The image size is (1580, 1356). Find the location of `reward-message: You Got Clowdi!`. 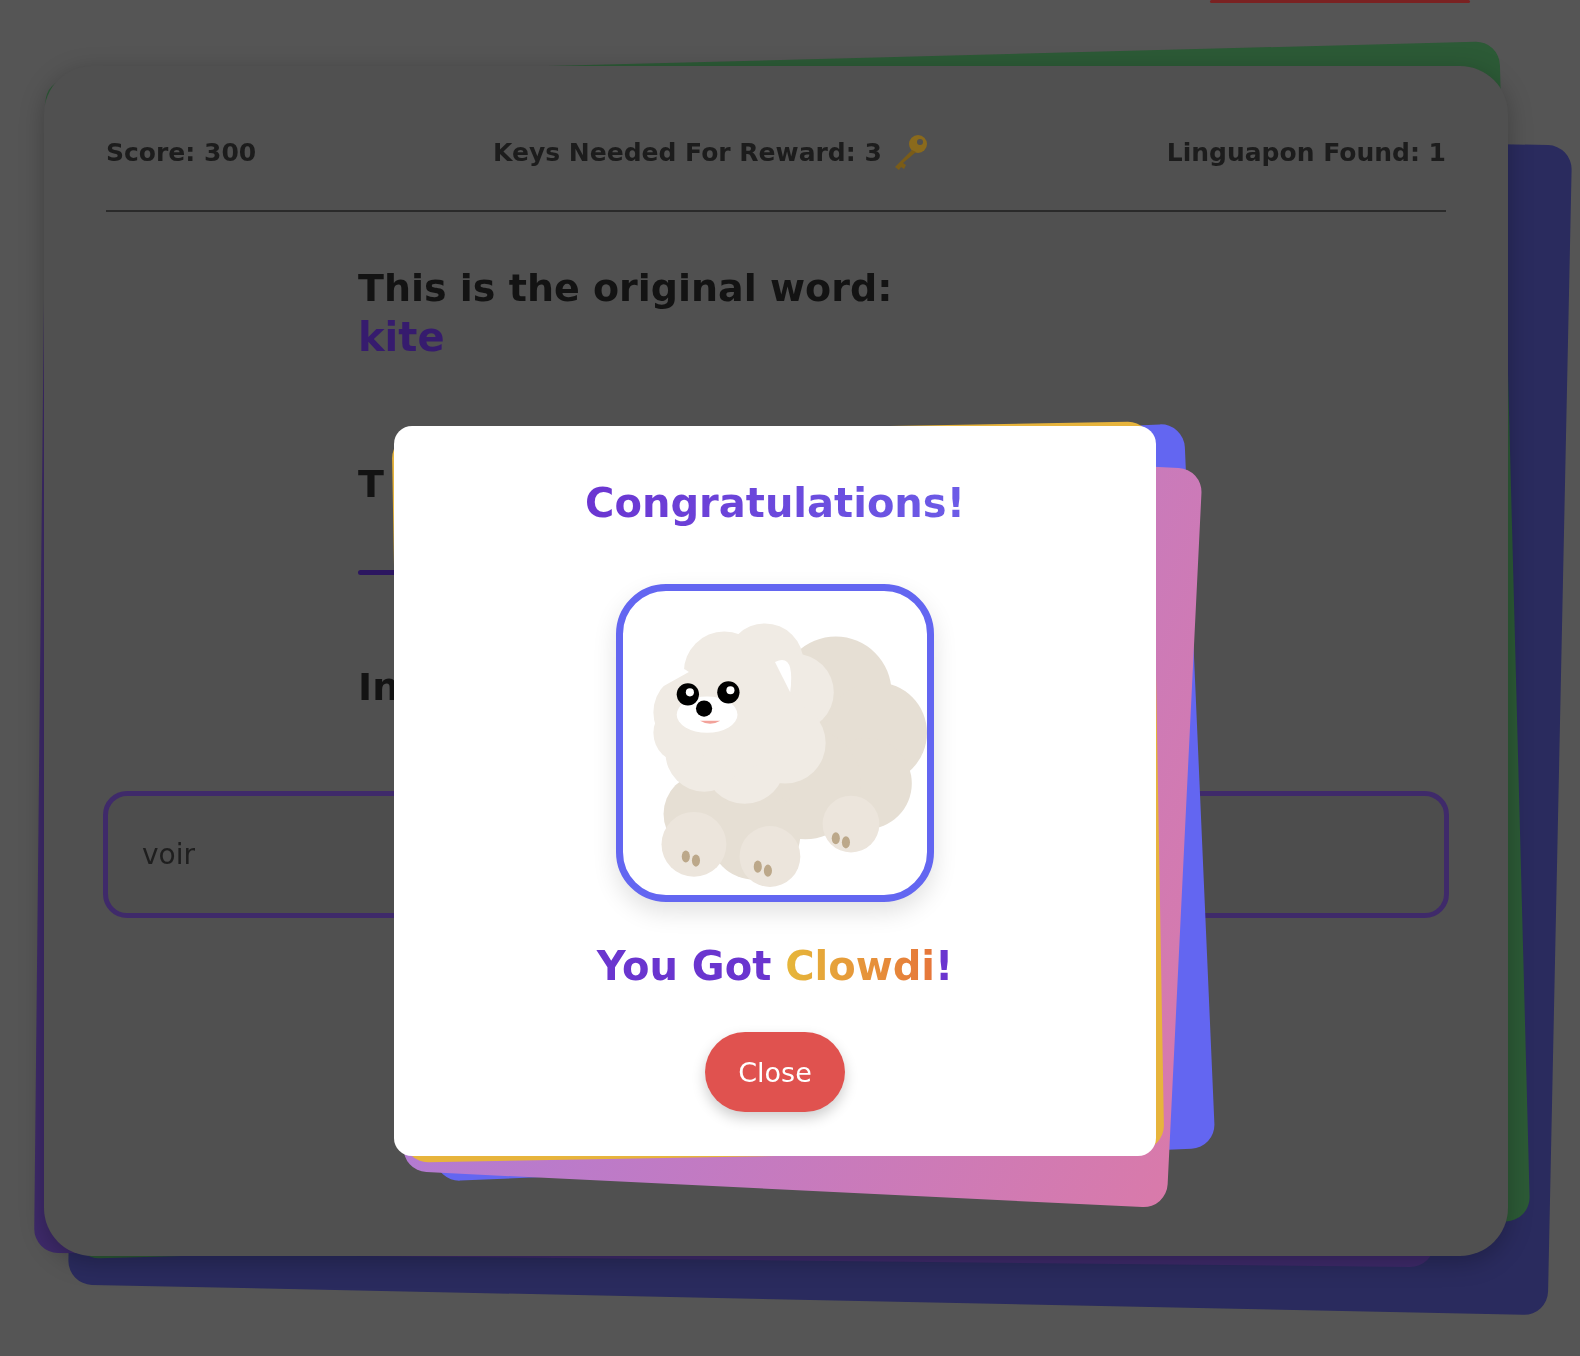

reward-message: You Got Clowdi! is located at coordinates (775, 966).